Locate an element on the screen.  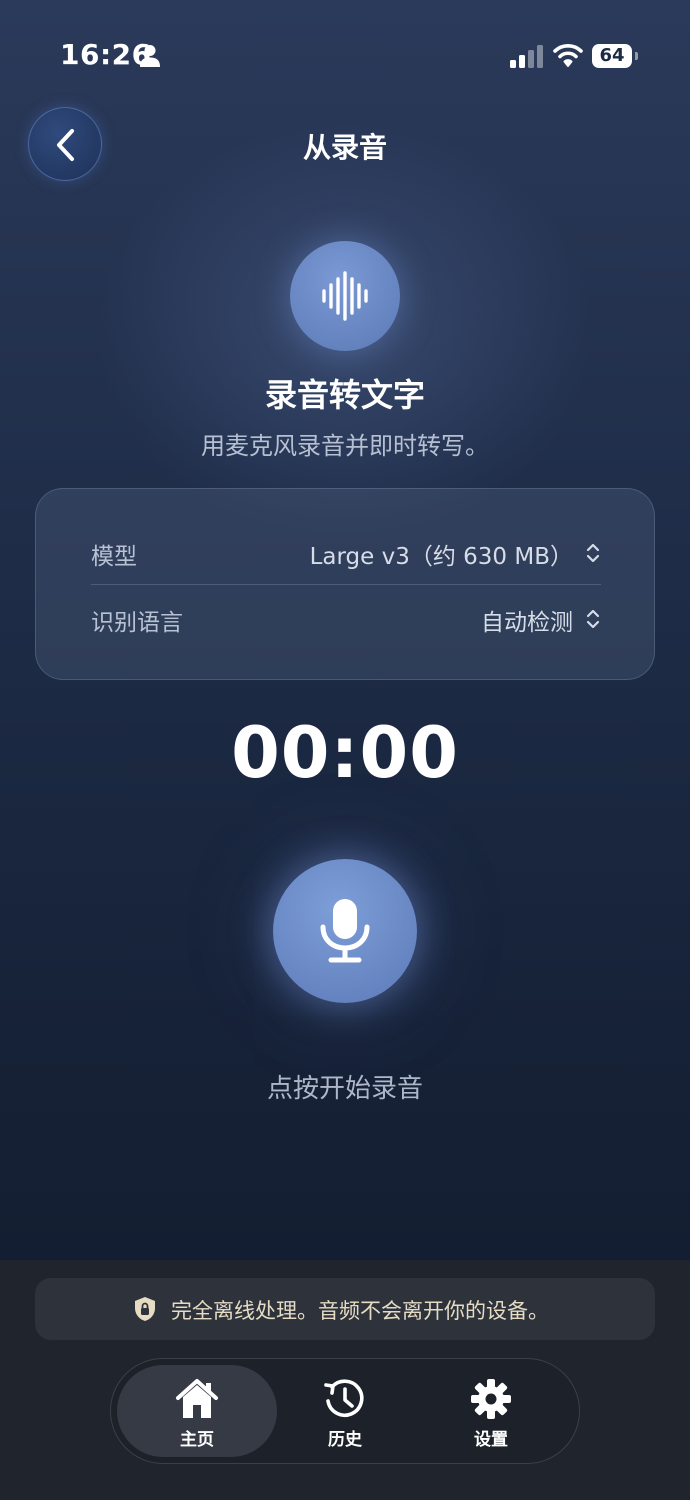
waveform-badge is located at coordinates (345, 296).